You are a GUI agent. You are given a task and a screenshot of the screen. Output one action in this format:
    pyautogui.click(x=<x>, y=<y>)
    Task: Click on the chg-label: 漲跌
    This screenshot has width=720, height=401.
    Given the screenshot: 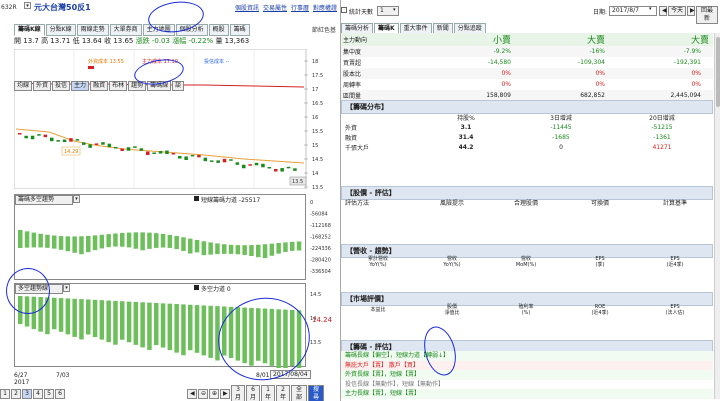 What is the action you would take?
    pyautogui.click(x=142, y=41)
    